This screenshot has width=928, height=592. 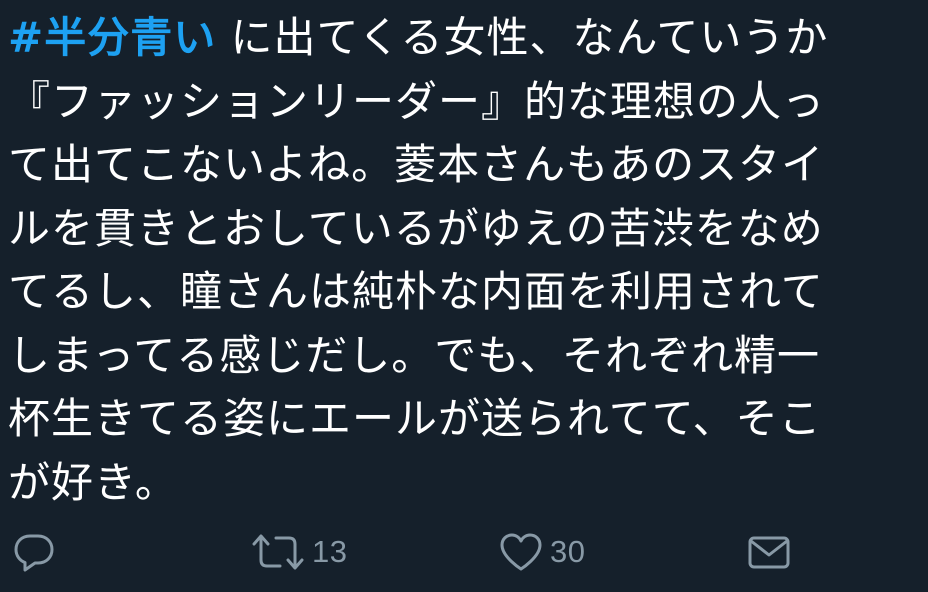 What do you see at coordinates (522, 37) in the screenshot?
I see `tweet-line-text: に出てくる女性、なんていうか` at bounding box center [522, 37].